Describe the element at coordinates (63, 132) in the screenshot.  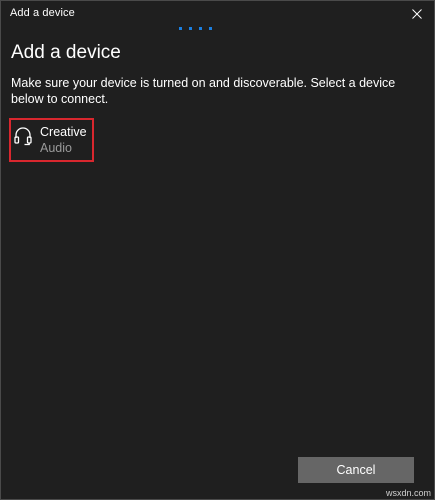
I see `device-name: Creative` at that location.